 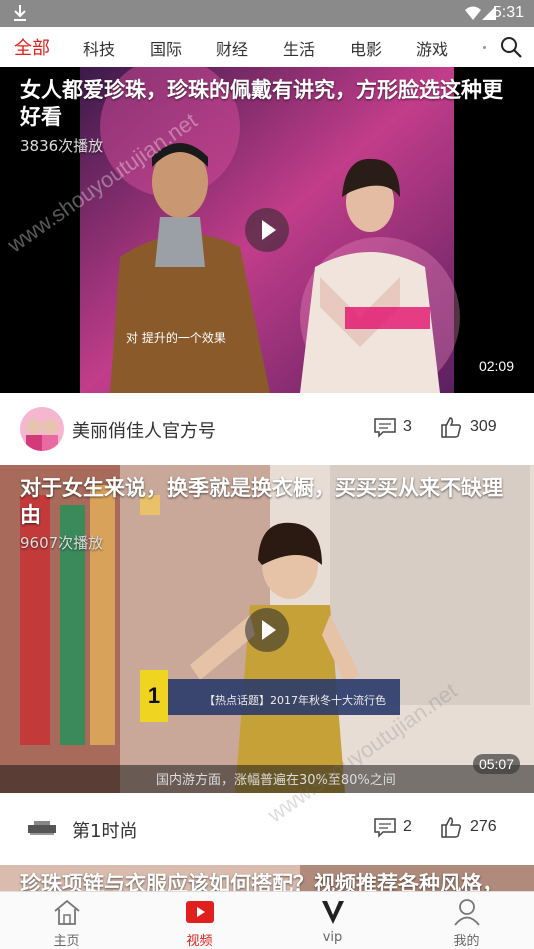 I want to click on video-title: 对于女生来说，换季就是换衣橱，买买买从来不缺理由, so click(x=270, y=502).